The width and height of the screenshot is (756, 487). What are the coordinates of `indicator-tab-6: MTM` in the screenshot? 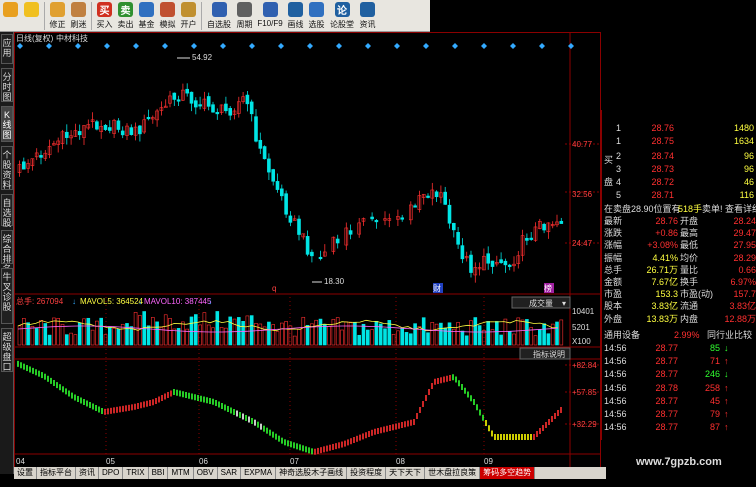 It's located at (181, 473).